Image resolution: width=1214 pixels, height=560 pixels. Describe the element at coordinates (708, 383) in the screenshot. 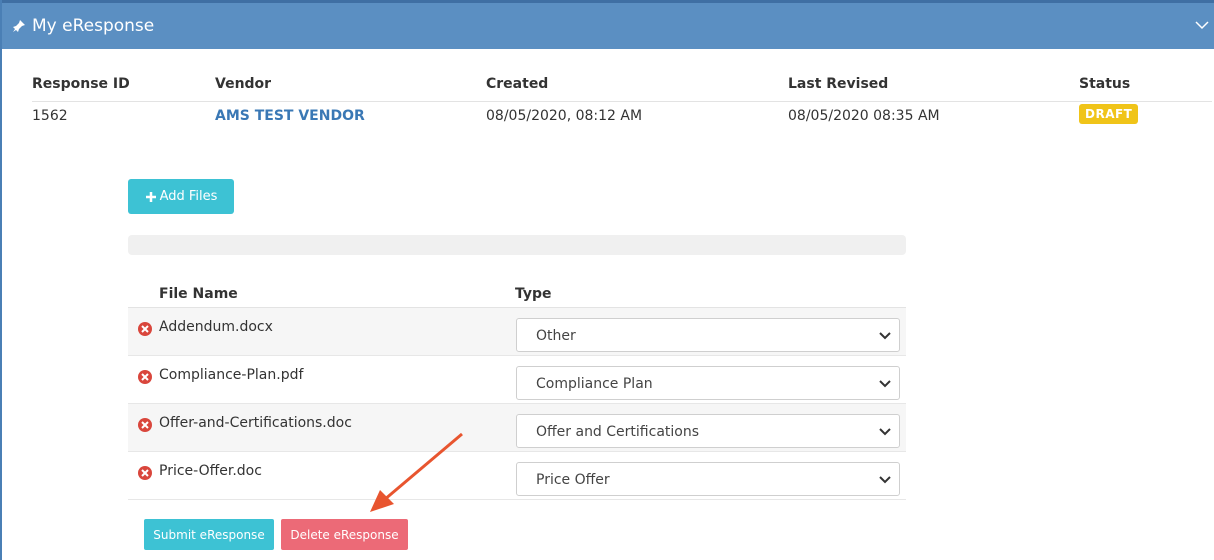

I see `file-type-select: Compliance Plan` at that location.